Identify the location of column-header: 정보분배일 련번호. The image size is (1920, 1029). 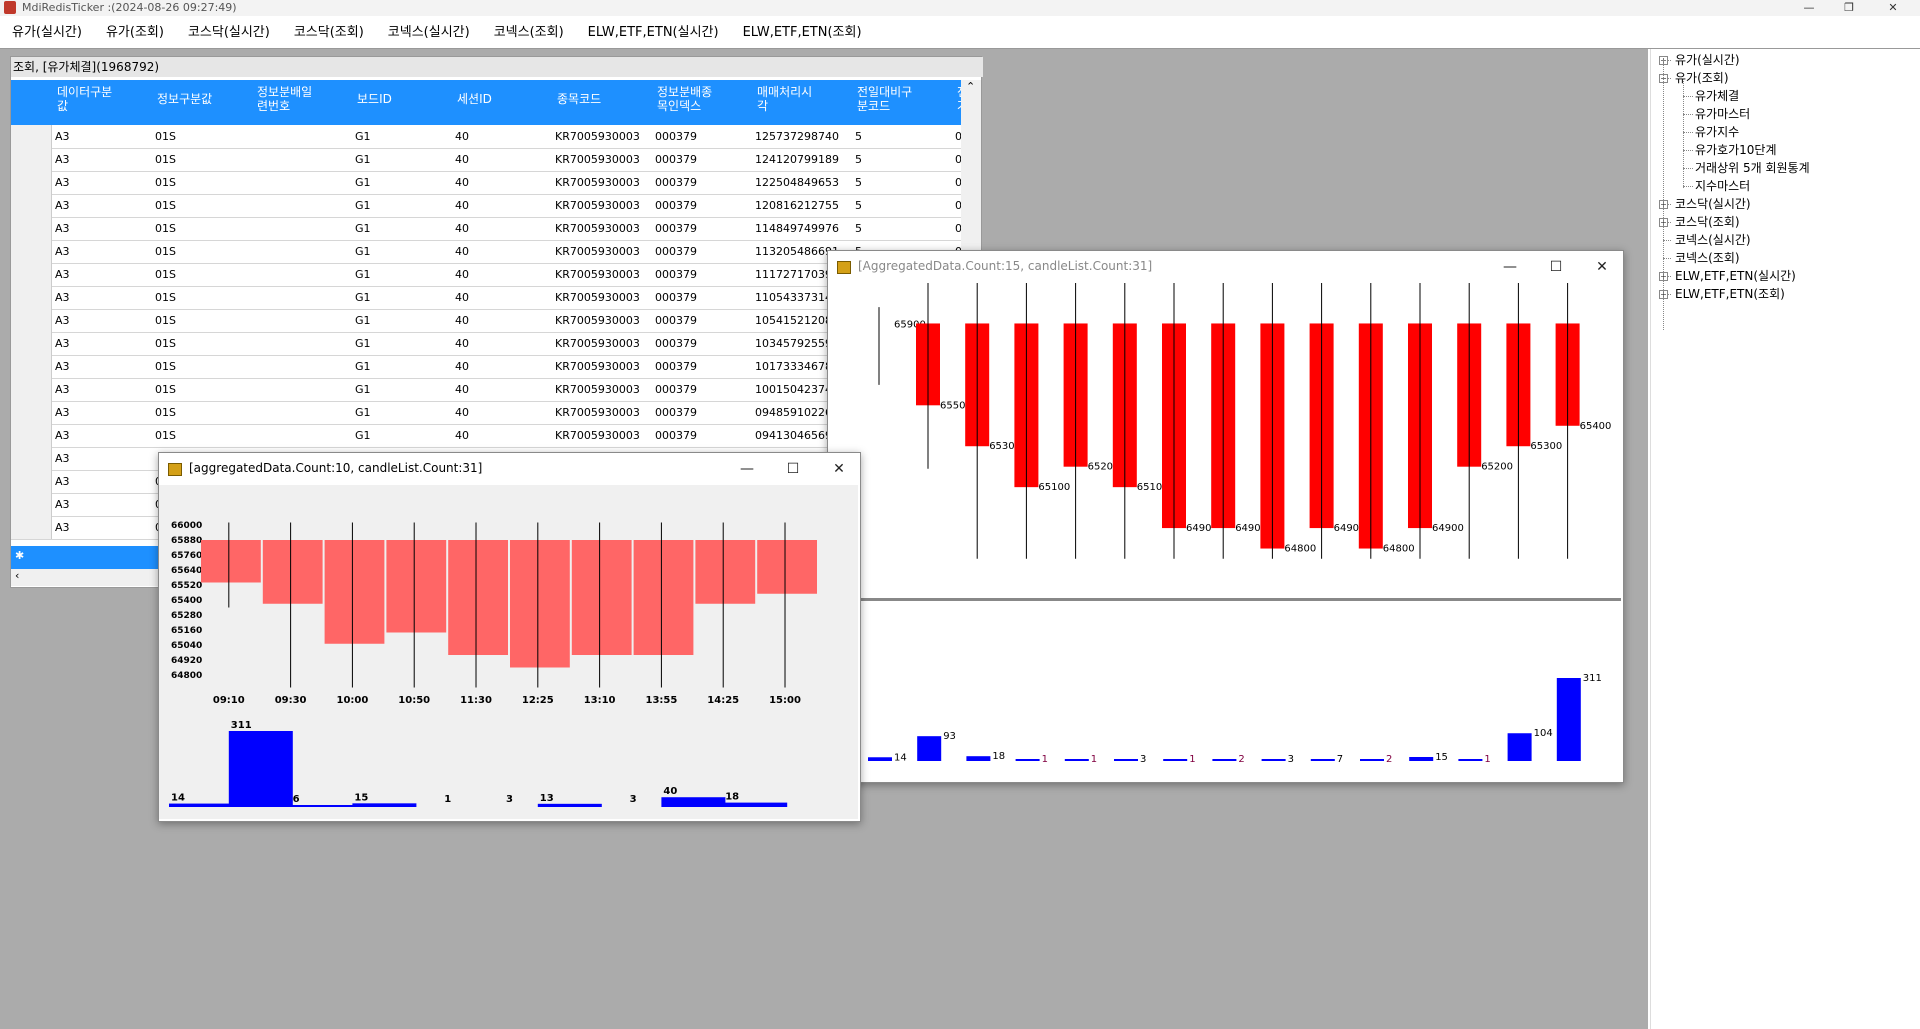
(284, 99).